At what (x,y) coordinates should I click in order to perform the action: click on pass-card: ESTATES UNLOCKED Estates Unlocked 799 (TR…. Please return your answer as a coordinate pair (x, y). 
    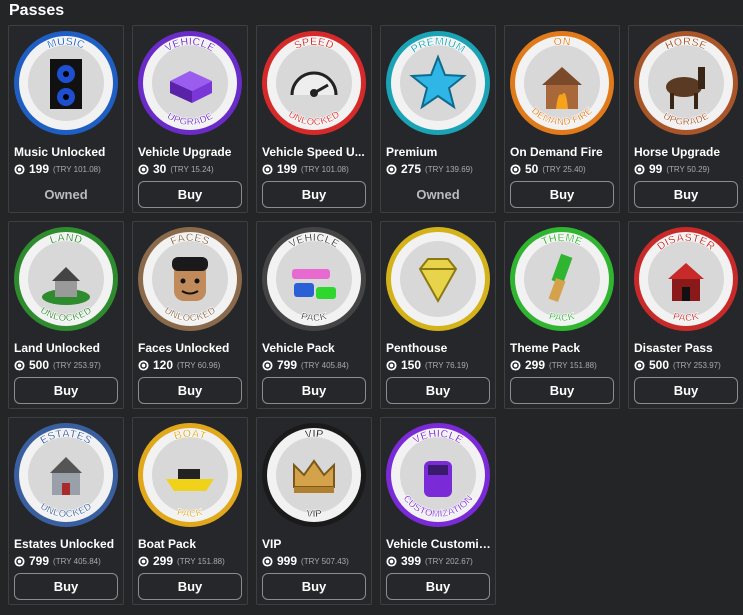
    Looking at the image, I should click on (66, 511).